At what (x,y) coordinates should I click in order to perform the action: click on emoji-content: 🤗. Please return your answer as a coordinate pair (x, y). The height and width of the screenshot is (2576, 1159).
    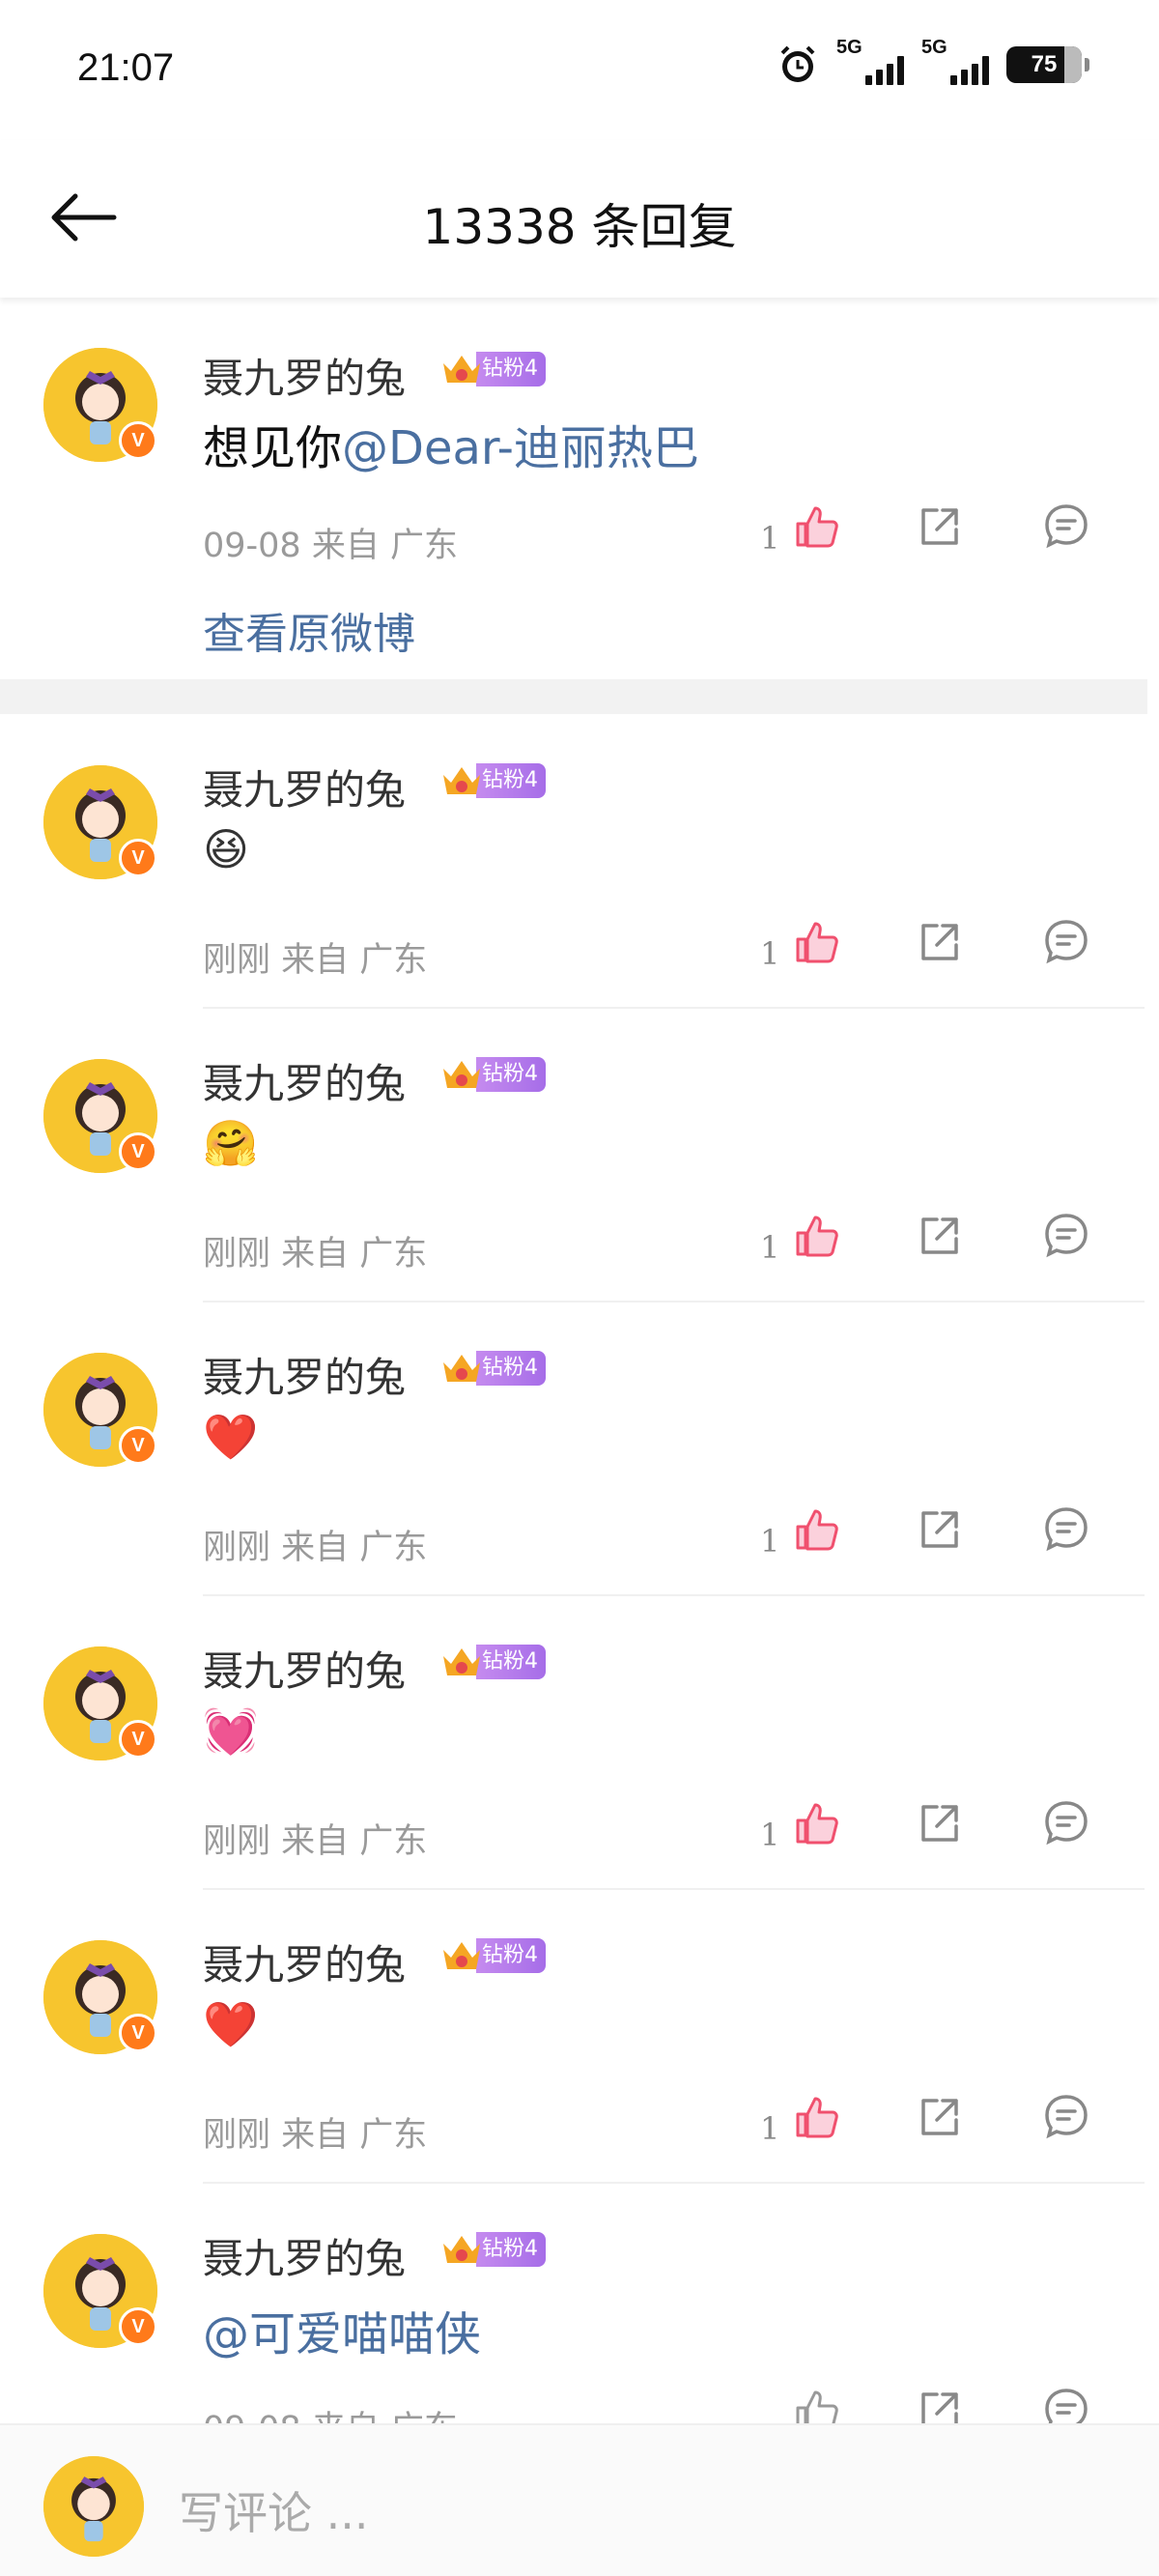
    Looking at the image, I should click on (231, 1143).